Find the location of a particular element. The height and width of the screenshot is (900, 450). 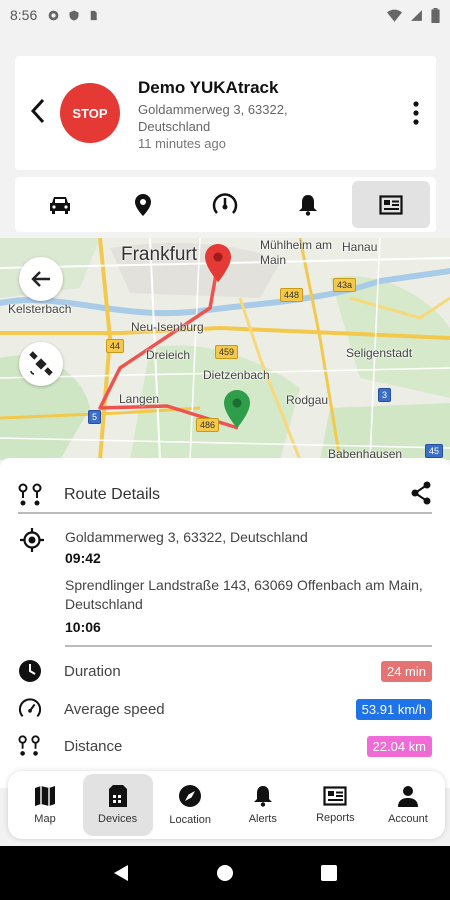

satellite-icon is located at coordinates (41, 363).